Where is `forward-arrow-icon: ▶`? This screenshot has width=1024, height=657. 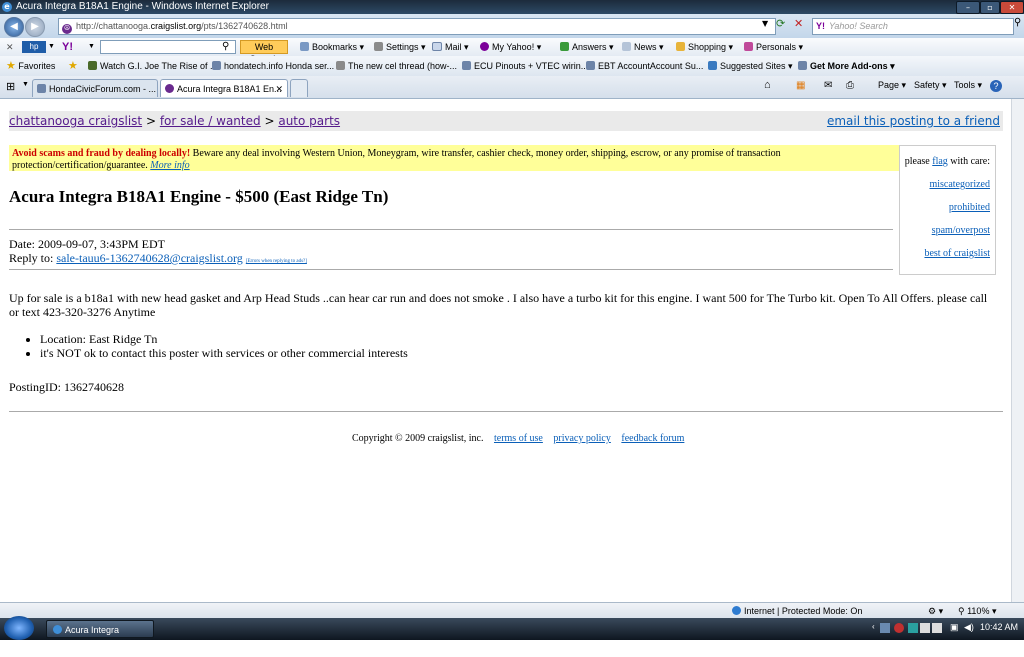 forward-arrow-icon: ▶ is located at coordinates (35, 27).